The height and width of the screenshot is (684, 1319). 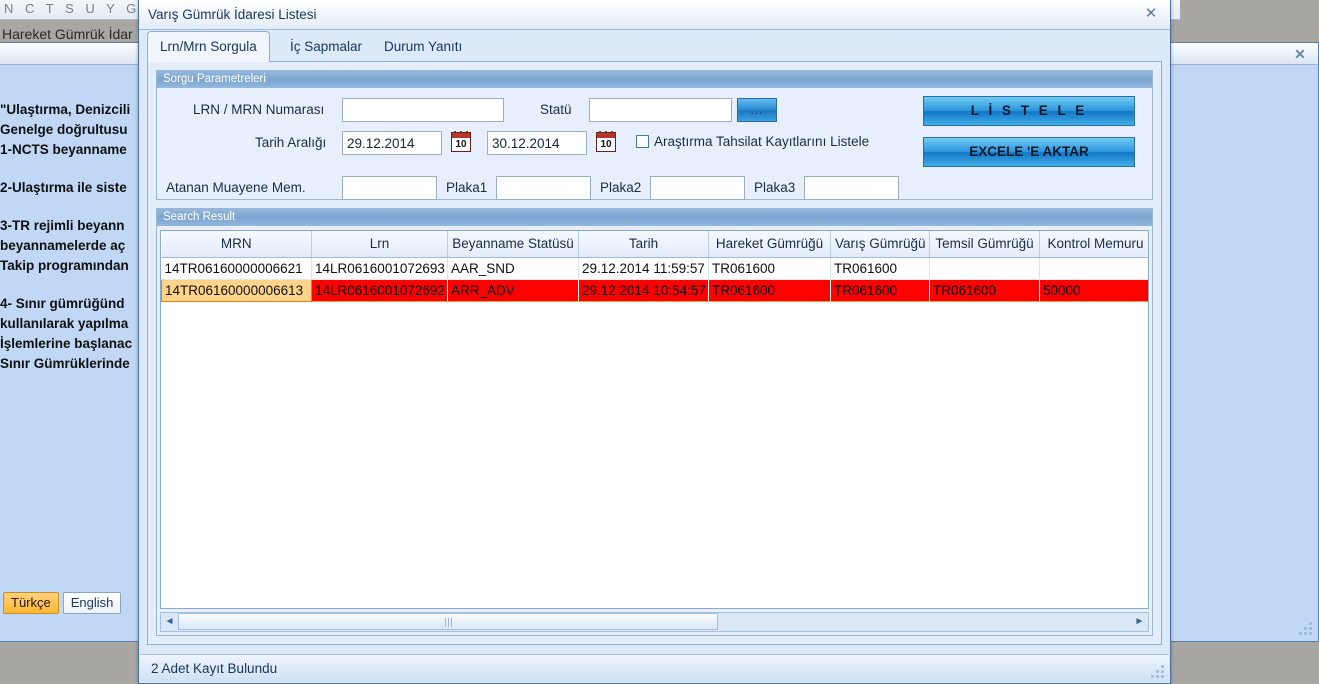 What do you see at coordinates (291, 142) in the screenshot?
I see `date-range-label: Tarih Aralığı` at bounding box center [291, 142].